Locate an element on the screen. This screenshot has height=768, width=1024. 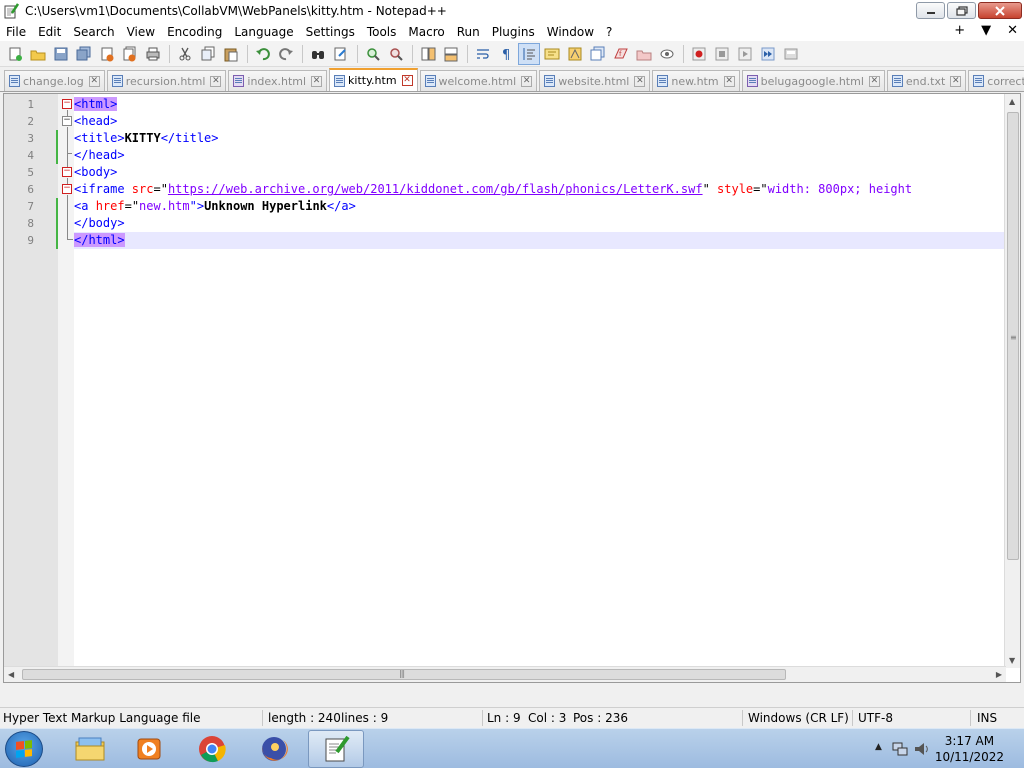
chrome-icon is located at coordinates (212, 749).